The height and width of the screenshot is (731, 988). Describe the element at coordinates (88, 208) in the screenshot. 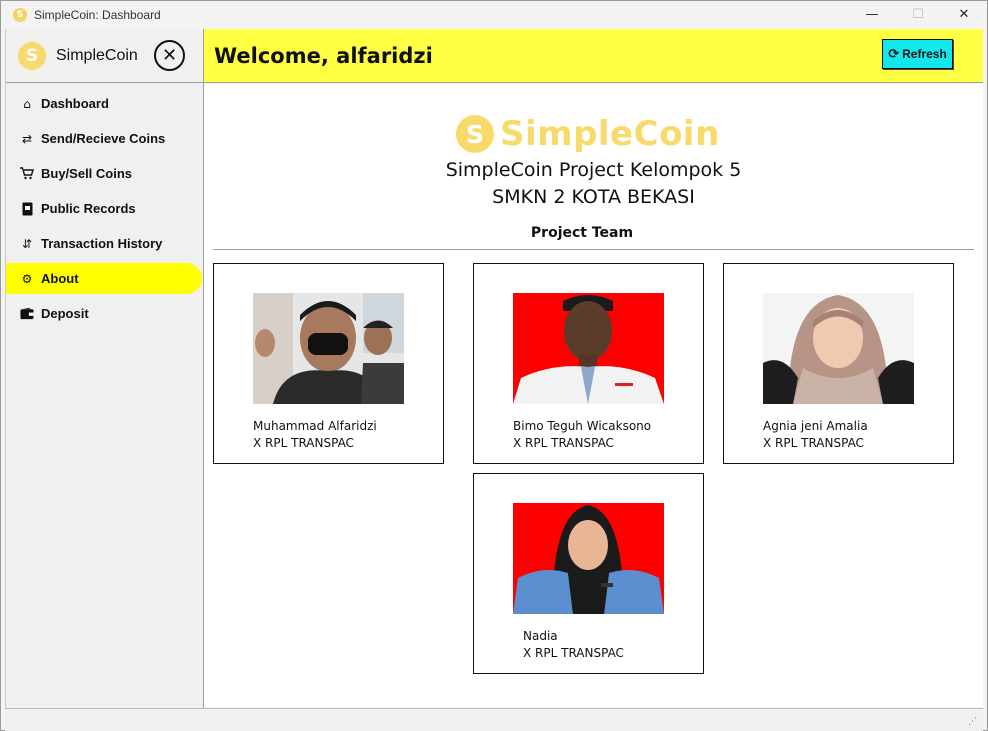

I see `sidebar-item-label: Public Records` at that location.